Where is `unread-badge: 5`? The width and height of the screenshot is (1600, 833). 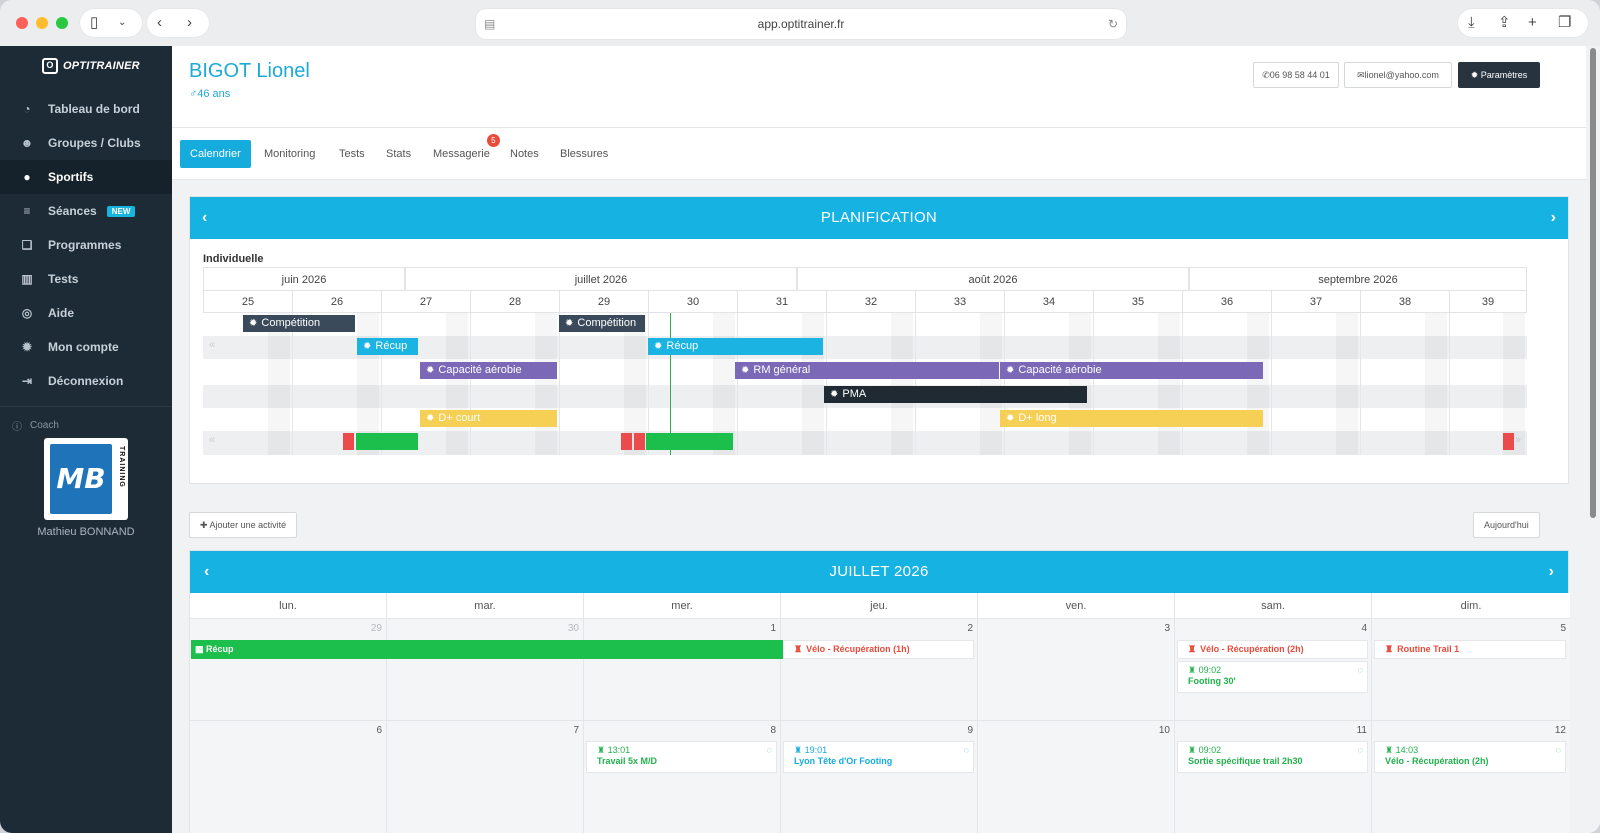 unread-badge: 5 is located at coordinates (493, 140).